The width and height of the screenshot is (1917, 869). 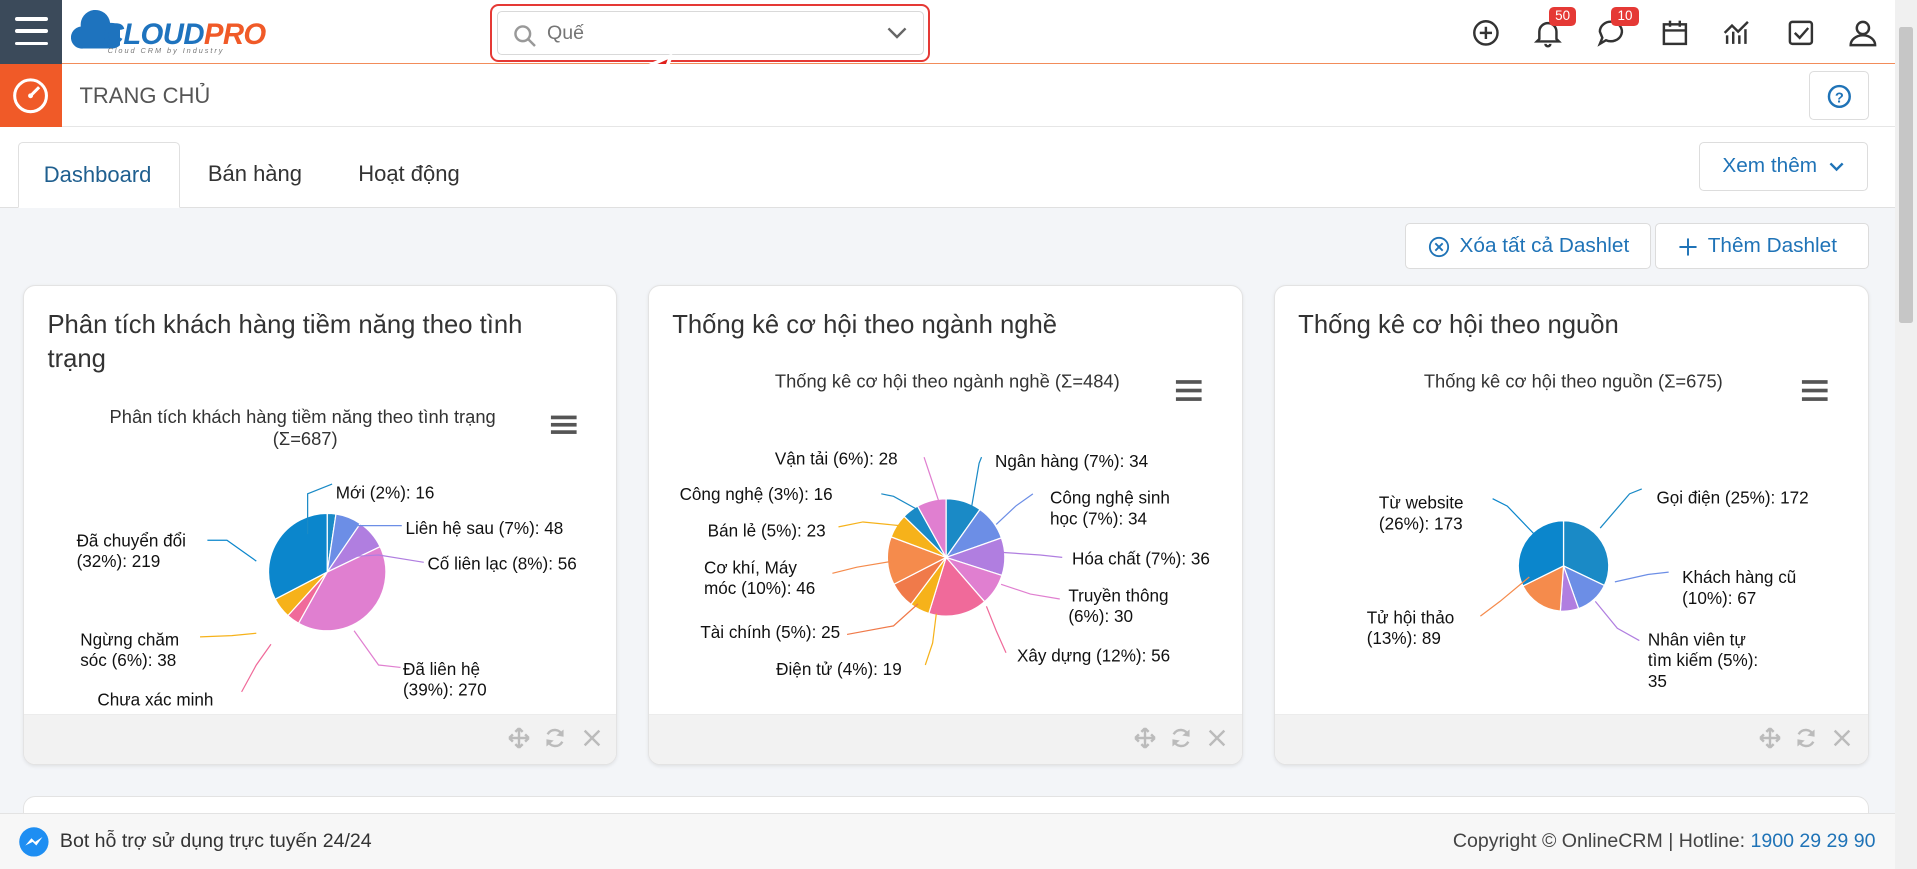 I want to click on user-icon, so click(x=1863, y=33).